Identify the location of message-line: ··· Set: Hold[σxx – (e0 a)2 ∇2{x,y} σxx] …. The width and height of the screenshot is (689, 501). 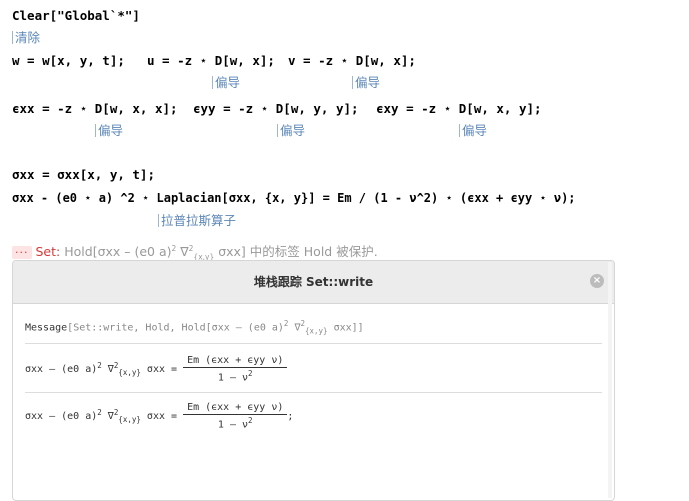
(195, 251).